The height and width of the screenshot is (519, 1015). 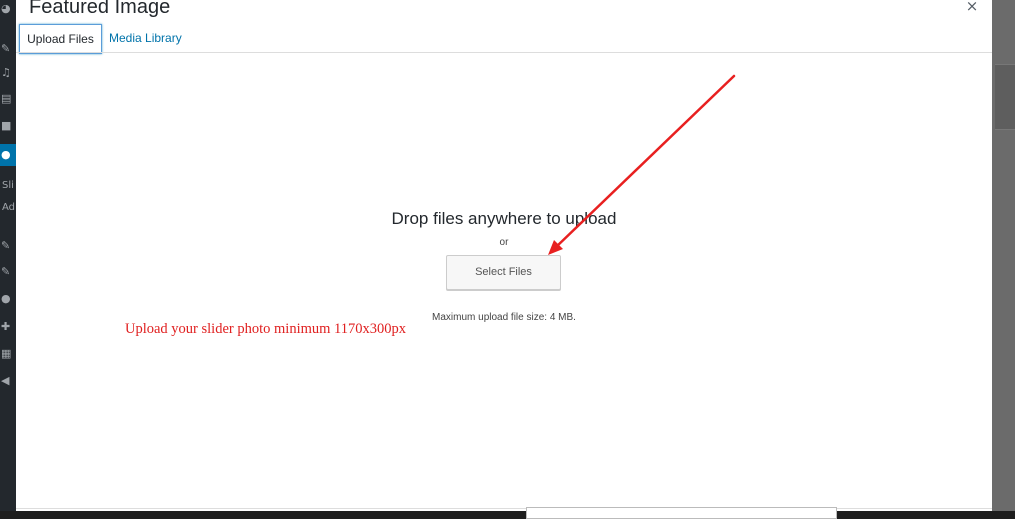 I want to click on modal-footer-divider, so click(x=504, y=508).